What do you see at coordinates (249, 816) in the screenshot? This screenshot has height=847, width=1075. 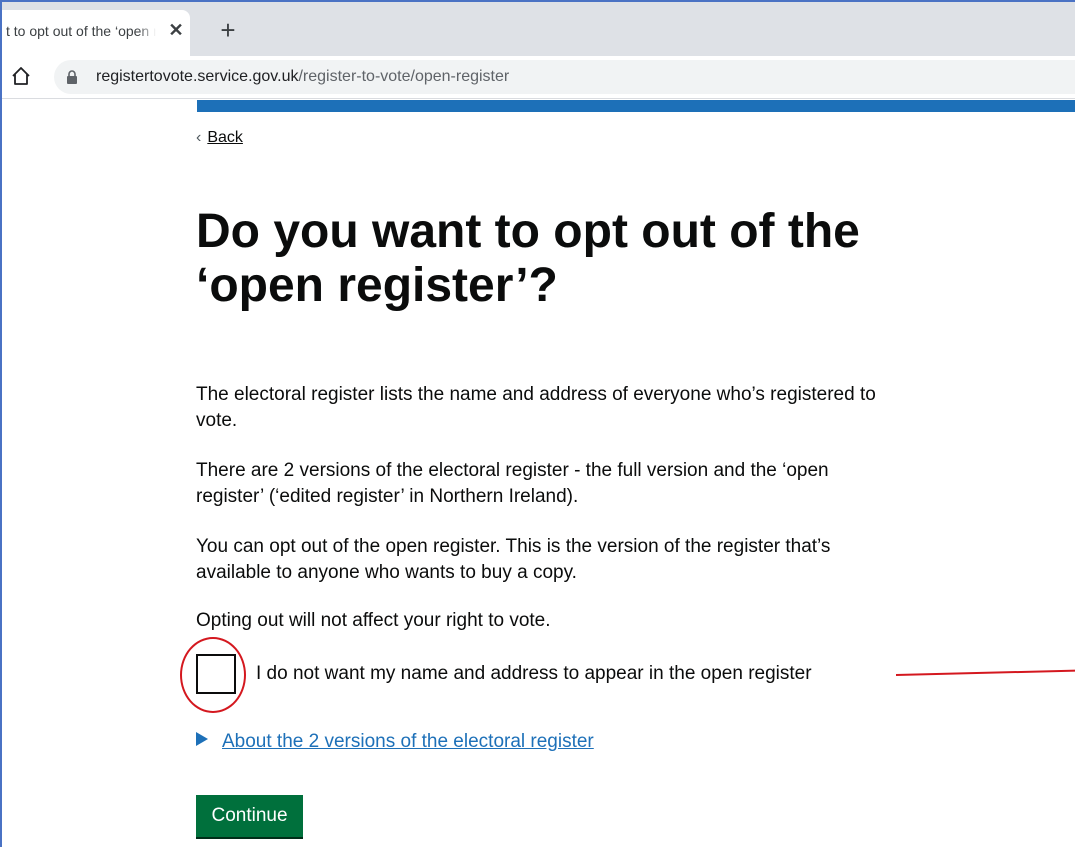 I see `continue-button: Continue` at bounding box center [249, 816].